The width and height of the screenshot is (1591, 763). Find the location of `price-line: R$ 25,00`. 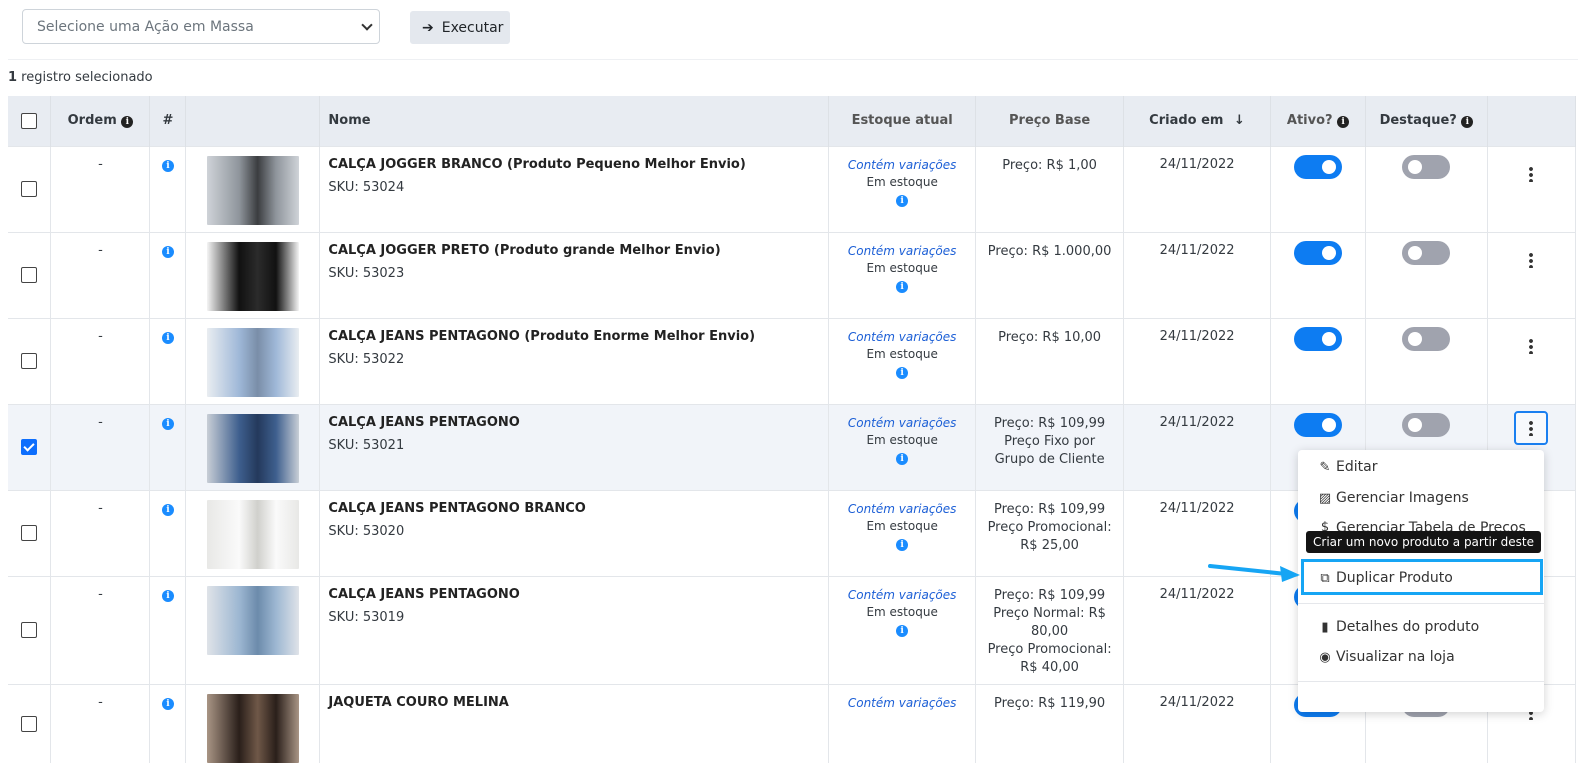

price-line: R$ 25,00 is located at coordinates (1049, 545).